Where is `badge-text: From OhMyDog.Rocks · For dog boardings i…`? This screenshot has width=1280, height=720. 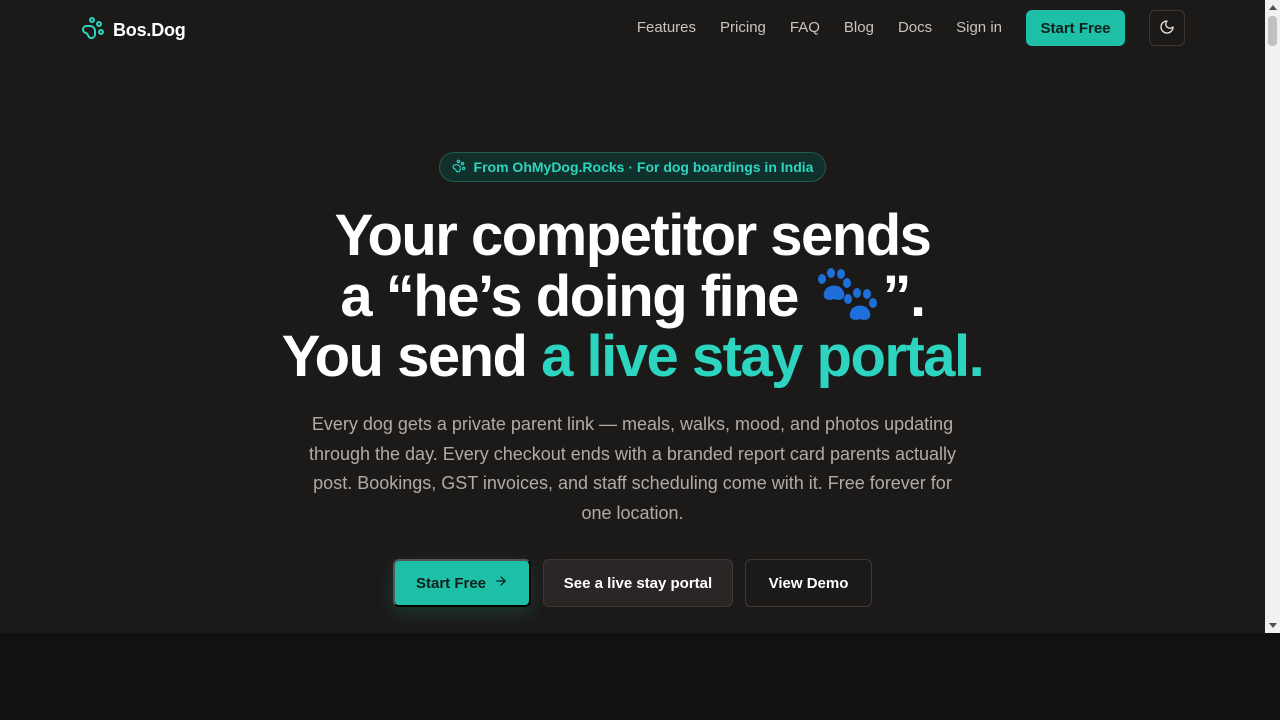
badge-text: From OhMyDog.Rocks · For dog boardings i… is located at coordinates (643, 167).